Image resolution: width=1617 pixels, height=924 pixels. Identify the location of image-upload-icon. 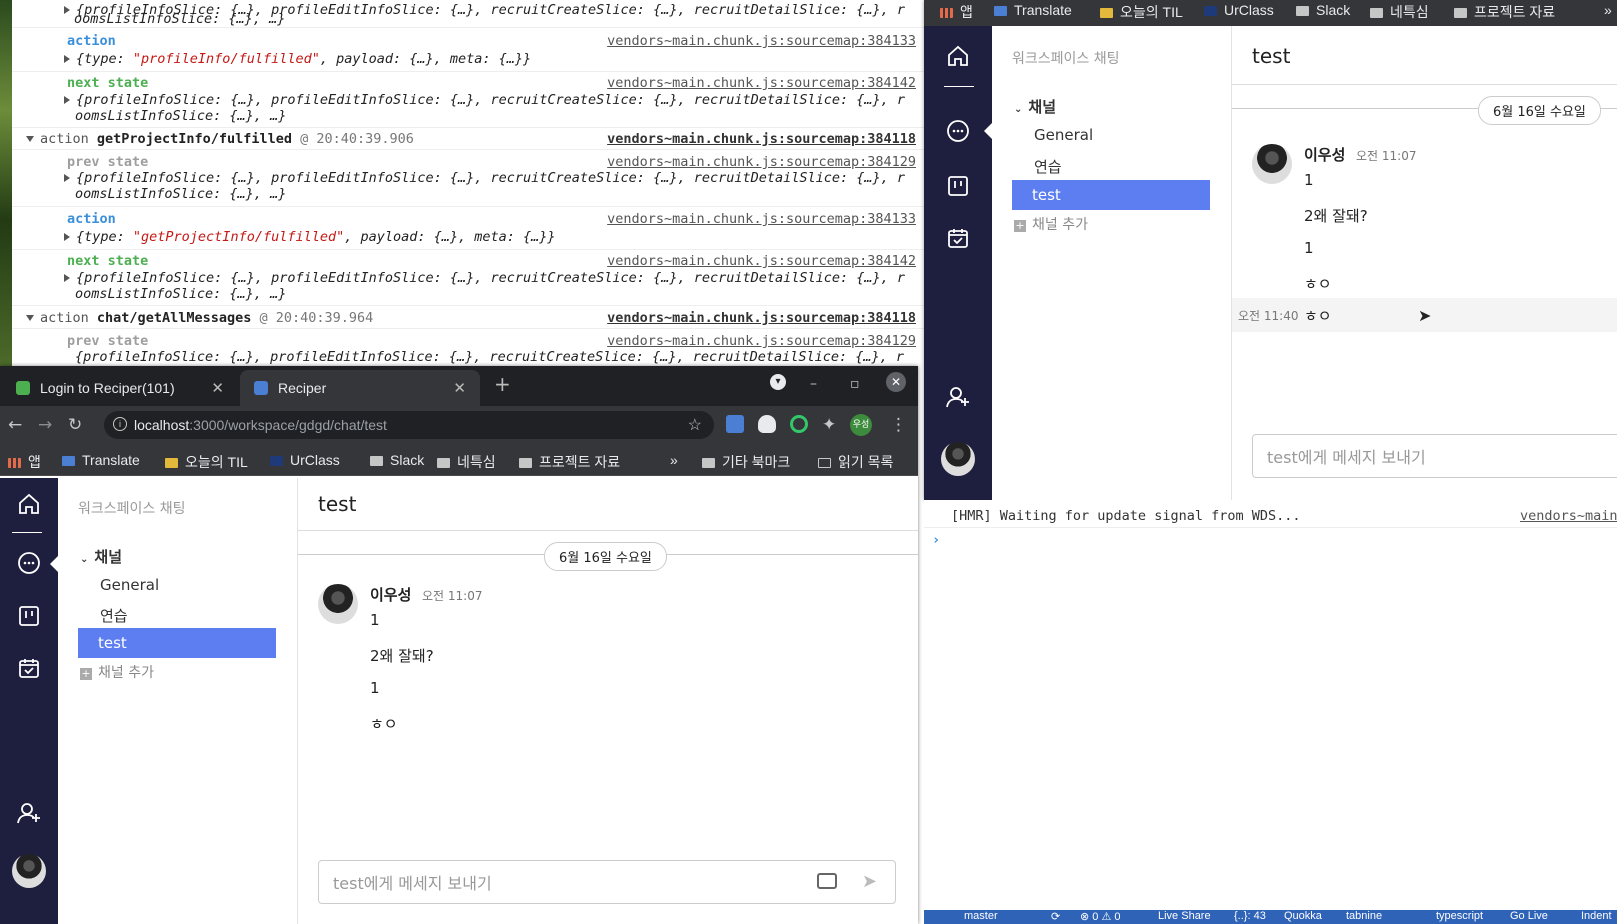
(827, 881).